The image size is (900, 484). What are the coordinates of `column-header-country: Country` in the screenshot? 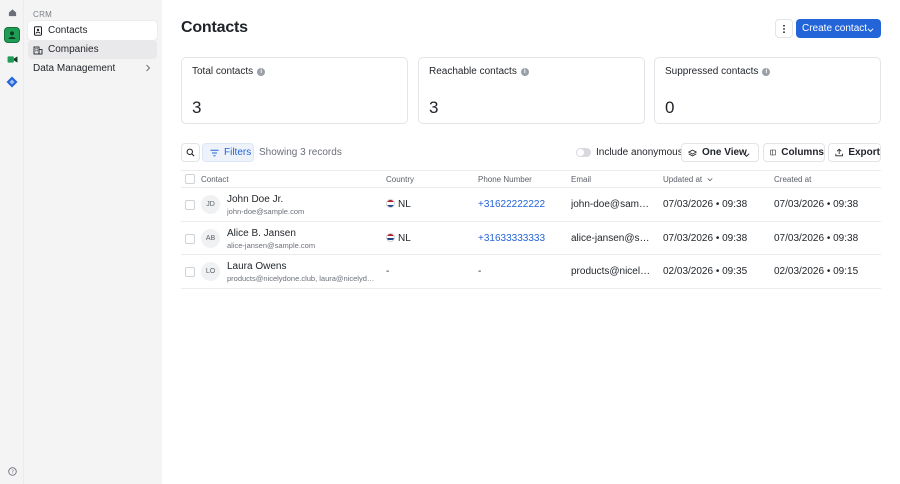 It's located at (400, 179).